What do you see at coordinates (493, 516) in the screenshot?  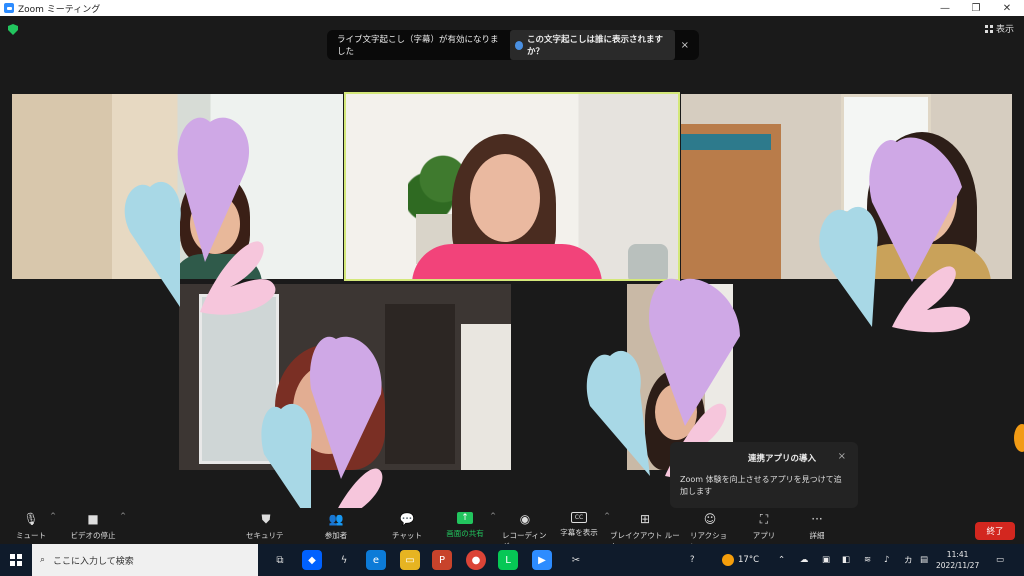 I see `share-options-caret: ^` at bounding box center [493, 516].